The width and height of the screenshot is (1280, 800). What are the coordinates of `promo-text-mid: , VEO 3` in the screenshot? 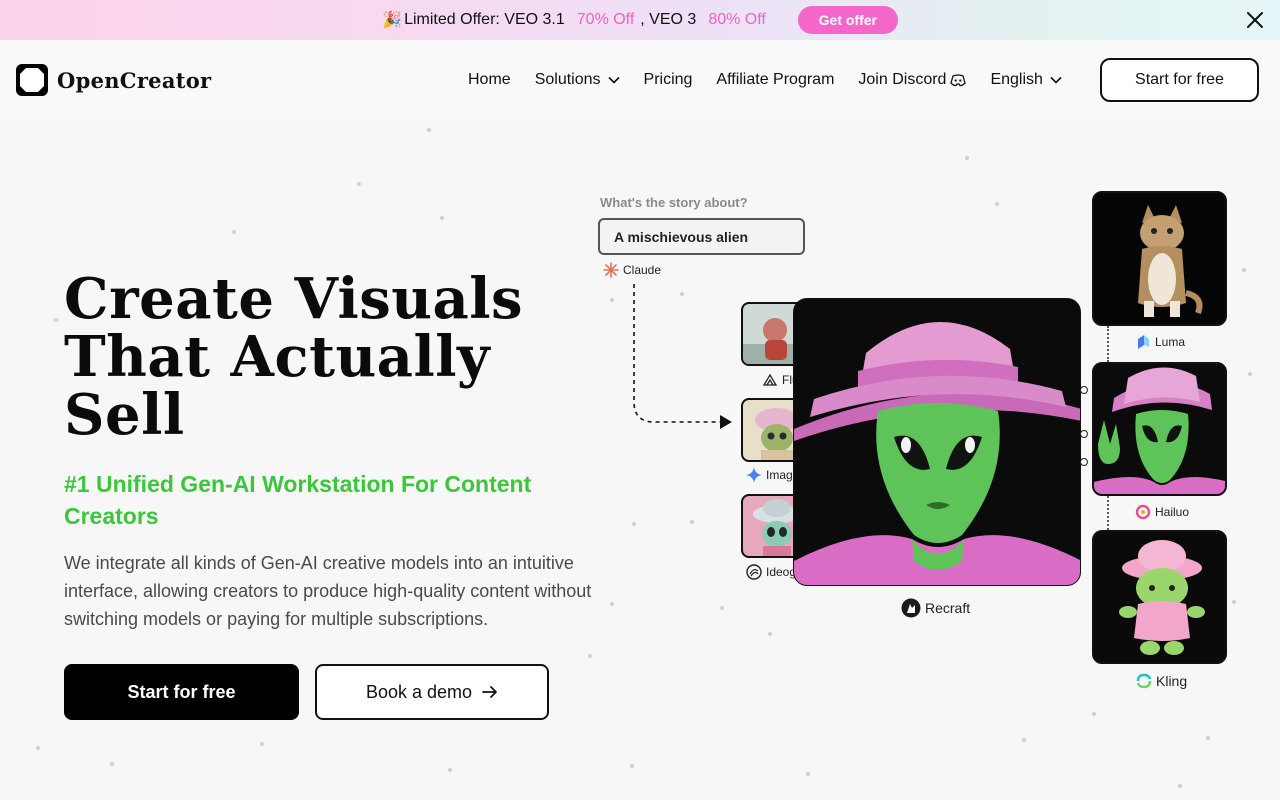 It's located at (668, 19).